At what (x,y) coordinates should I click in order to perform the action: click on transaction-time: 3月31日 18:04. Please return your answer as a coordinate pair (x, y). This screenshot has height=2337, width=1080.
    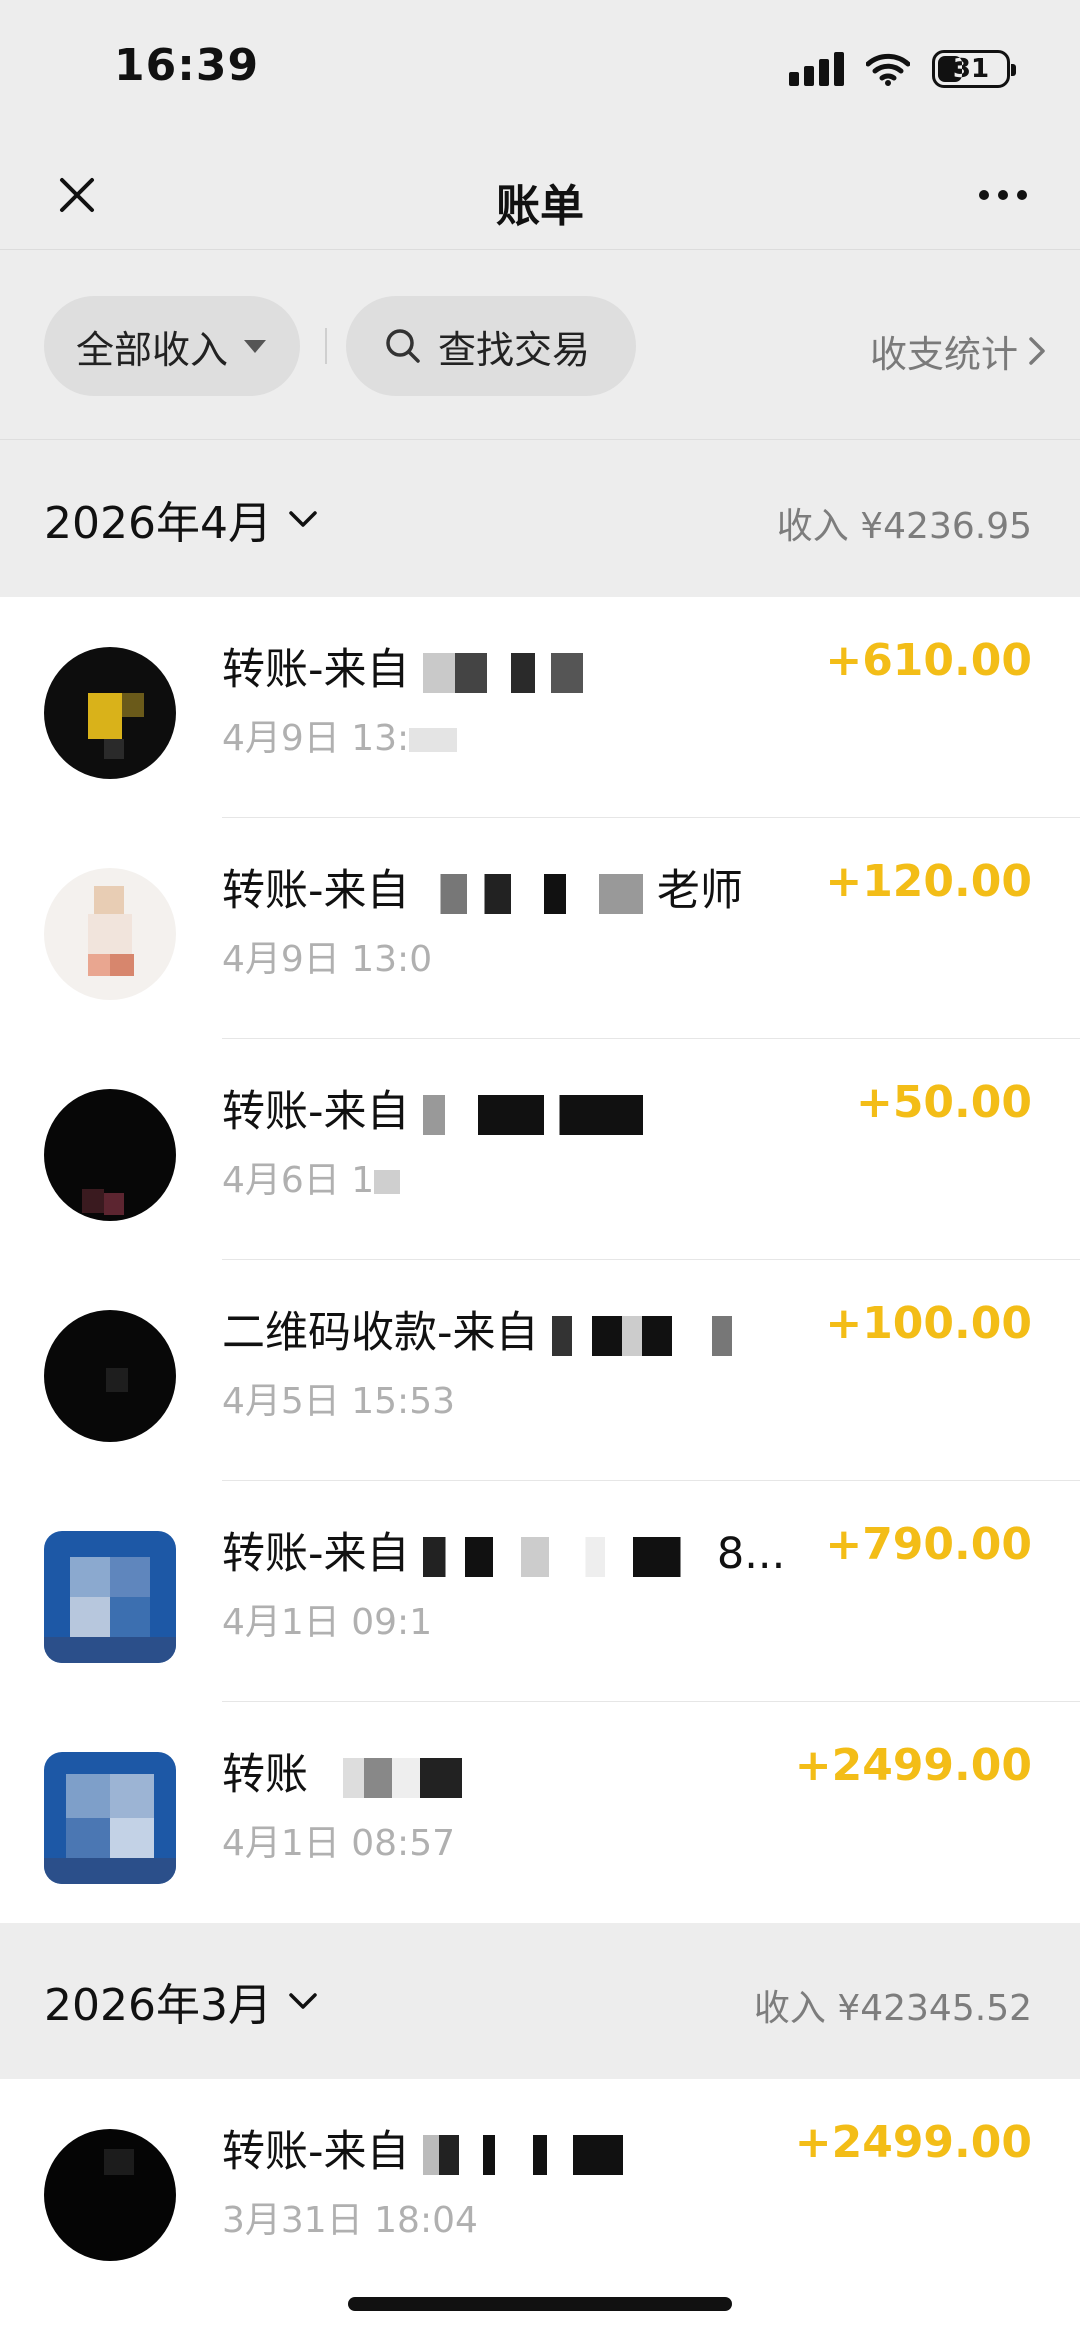
    Looking at the image, I should click on (350, 2220).